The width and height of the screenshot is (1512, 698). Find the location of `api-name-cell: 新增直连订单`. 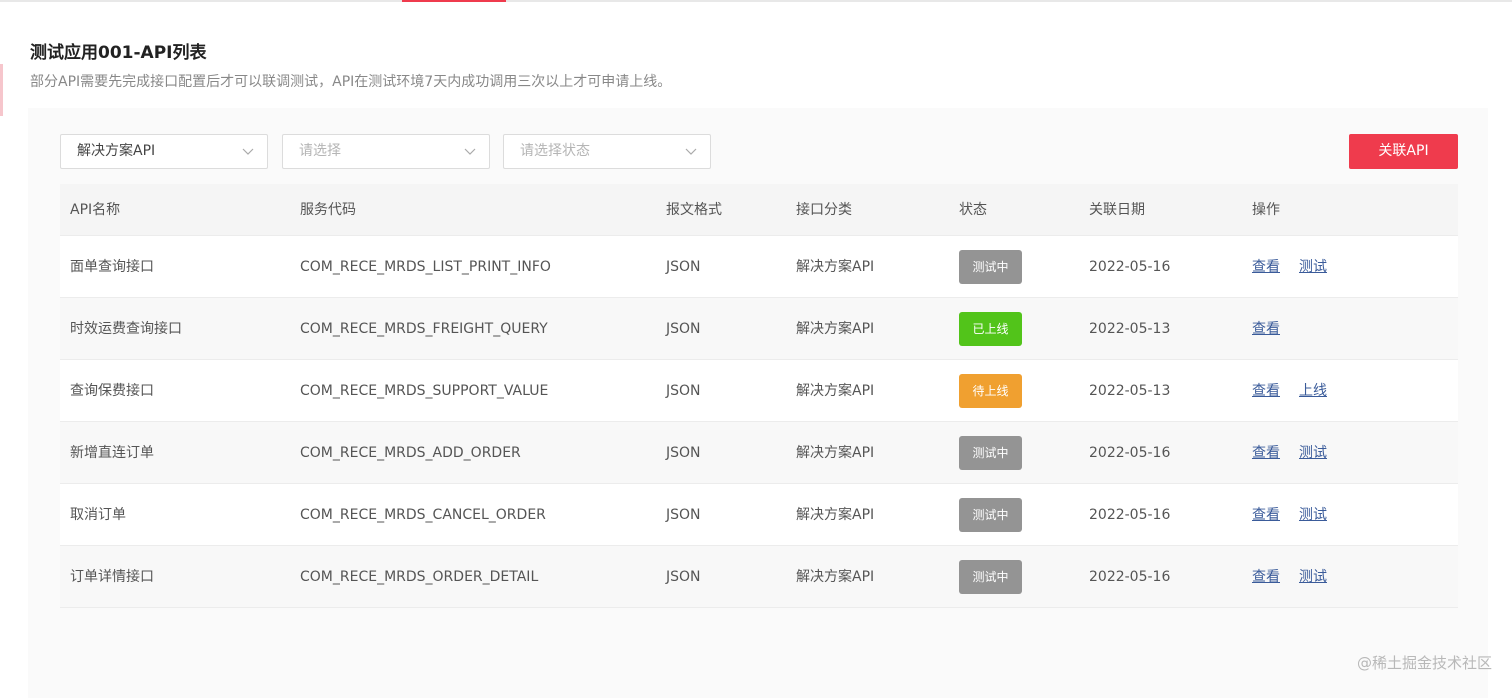

api-name-cell: 新增直连订单 is located at coordinates (112, 453).